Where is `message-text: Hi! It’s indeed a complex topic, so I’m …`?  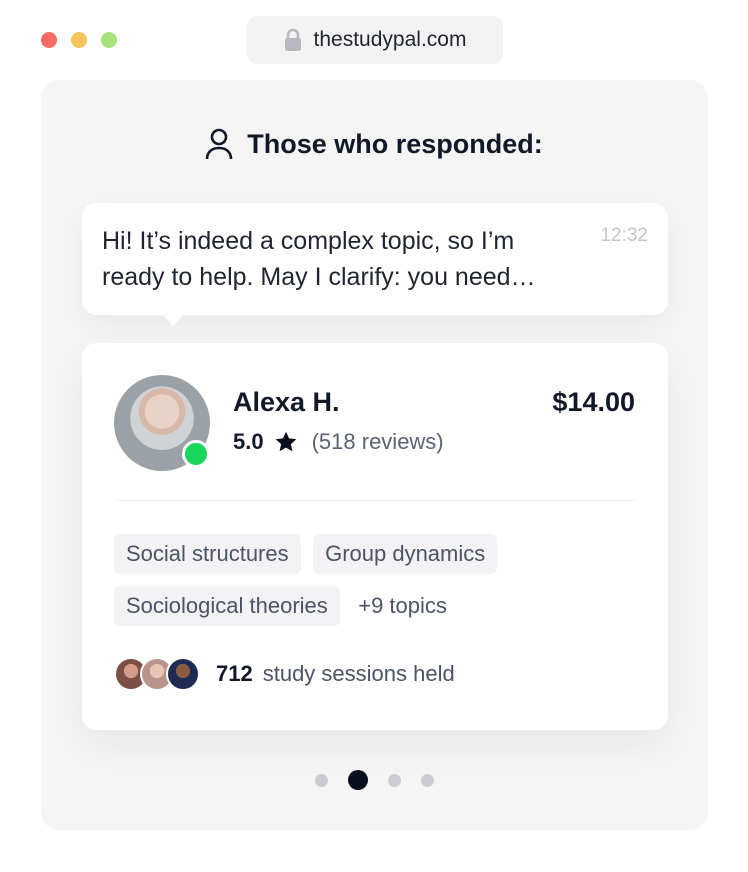
message-text: Hi! It’s indeed a complex topic, so I’m … is located at coordinates (319, 259).